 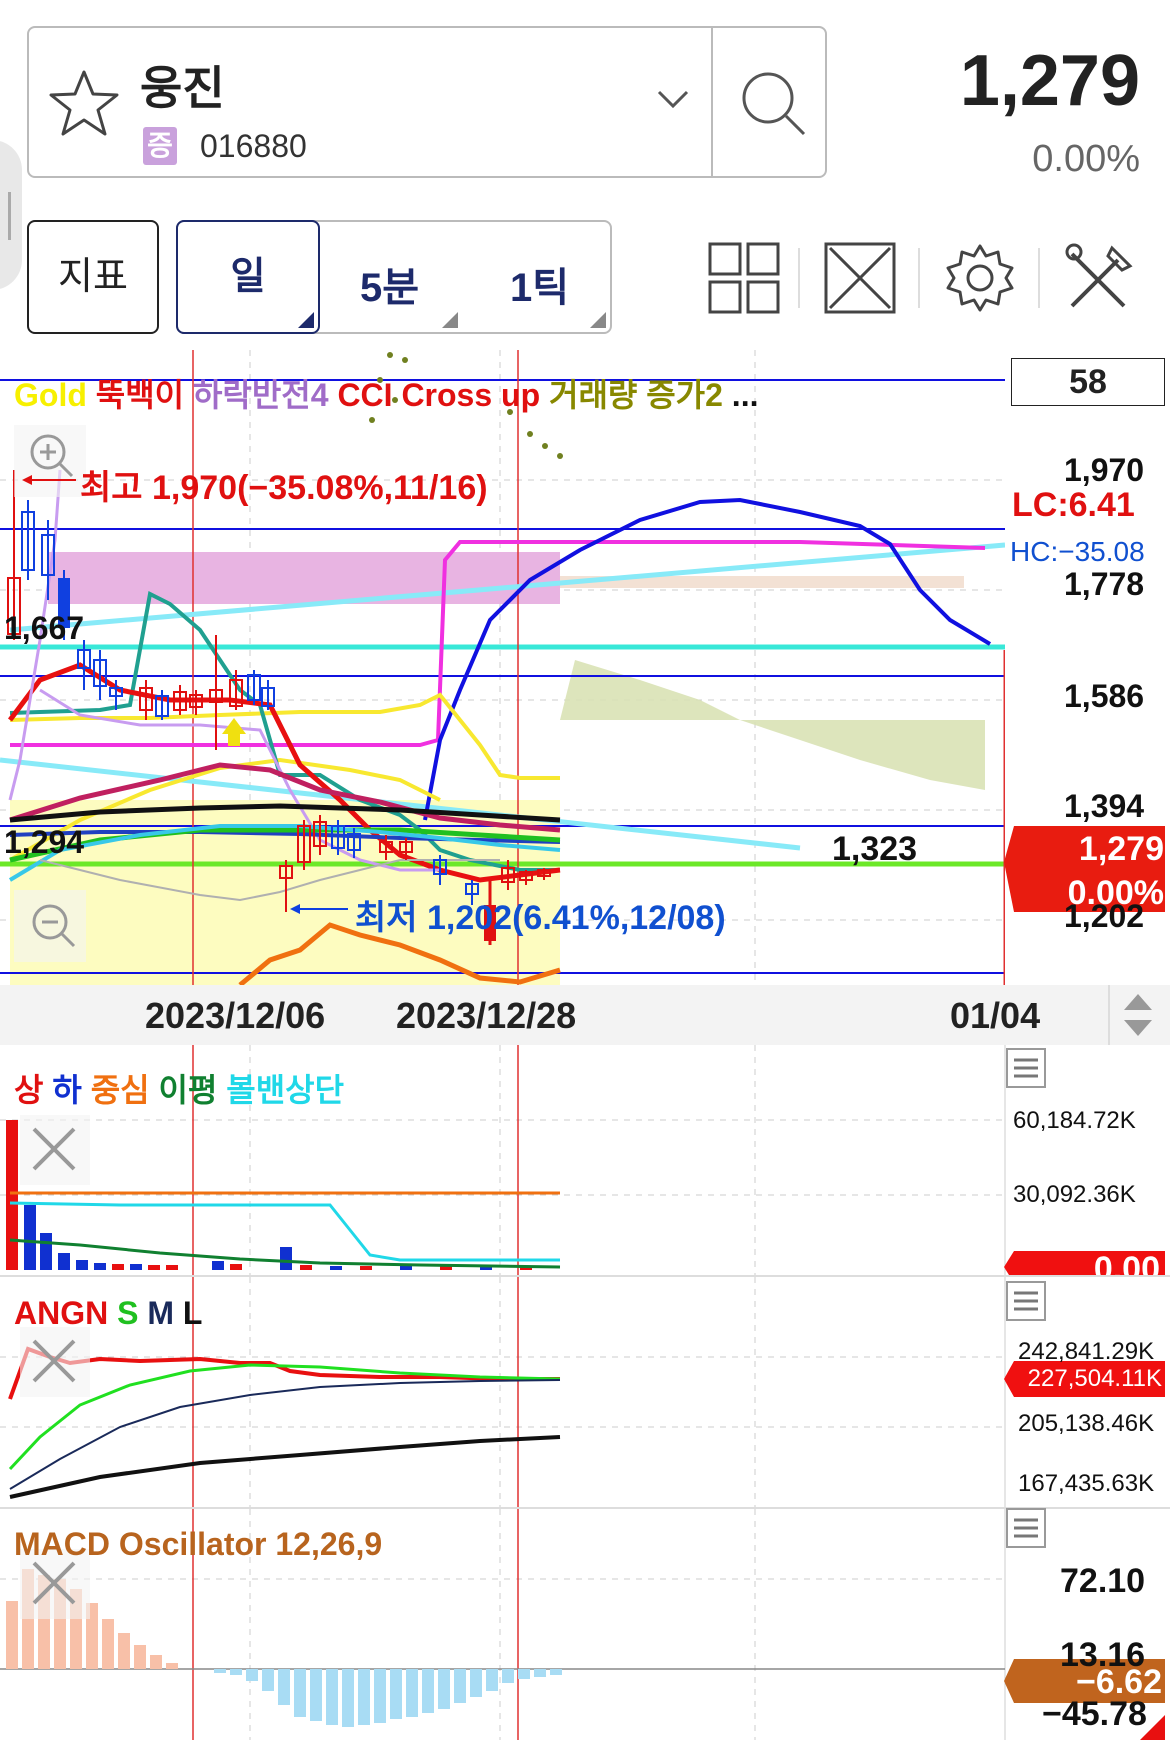 I want to click on macd-current-value: −6.62, so click(x=1118, y=1682).